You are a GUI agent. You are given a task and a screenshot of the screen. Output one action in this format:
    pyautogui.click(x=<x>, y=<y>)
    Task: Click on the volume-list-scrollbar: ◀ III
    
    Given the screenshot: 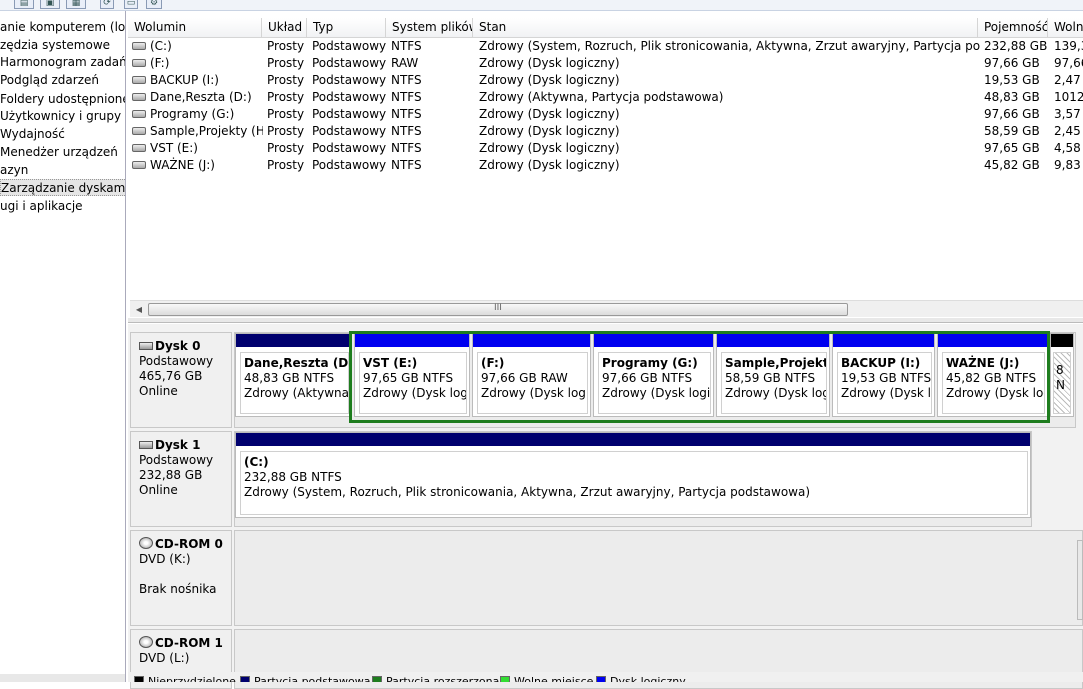 What is the action you would take?
    pyautogui.click(x=606, y=308)
    